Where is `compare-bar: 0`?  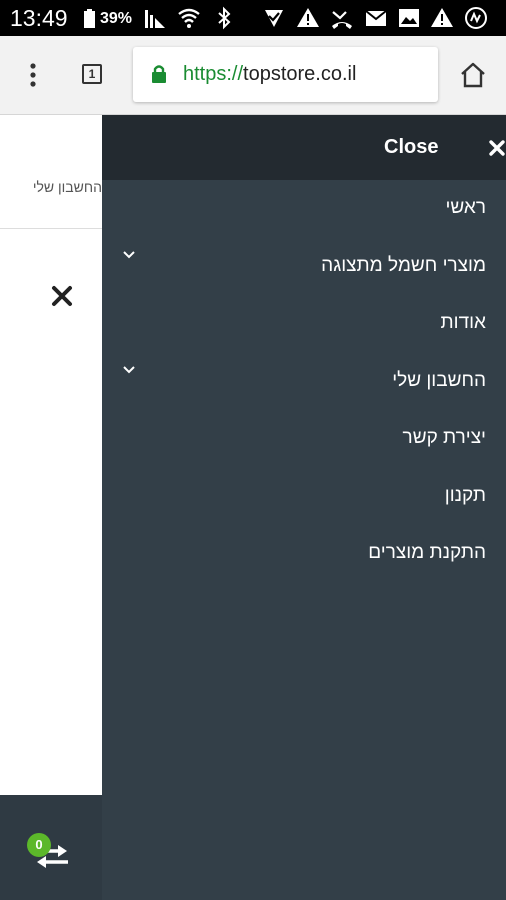 compare-bar: 0 is located at coordinates (51, 847).